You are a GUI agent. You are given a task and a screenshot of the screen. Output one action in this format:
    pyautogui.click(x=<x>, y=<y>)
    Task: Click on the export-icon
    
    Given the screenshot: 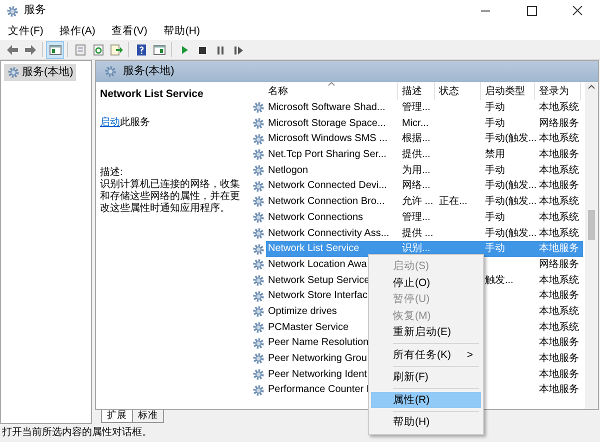 What is the action you would take?
    pyautogui.click(x=116, y=50)
    